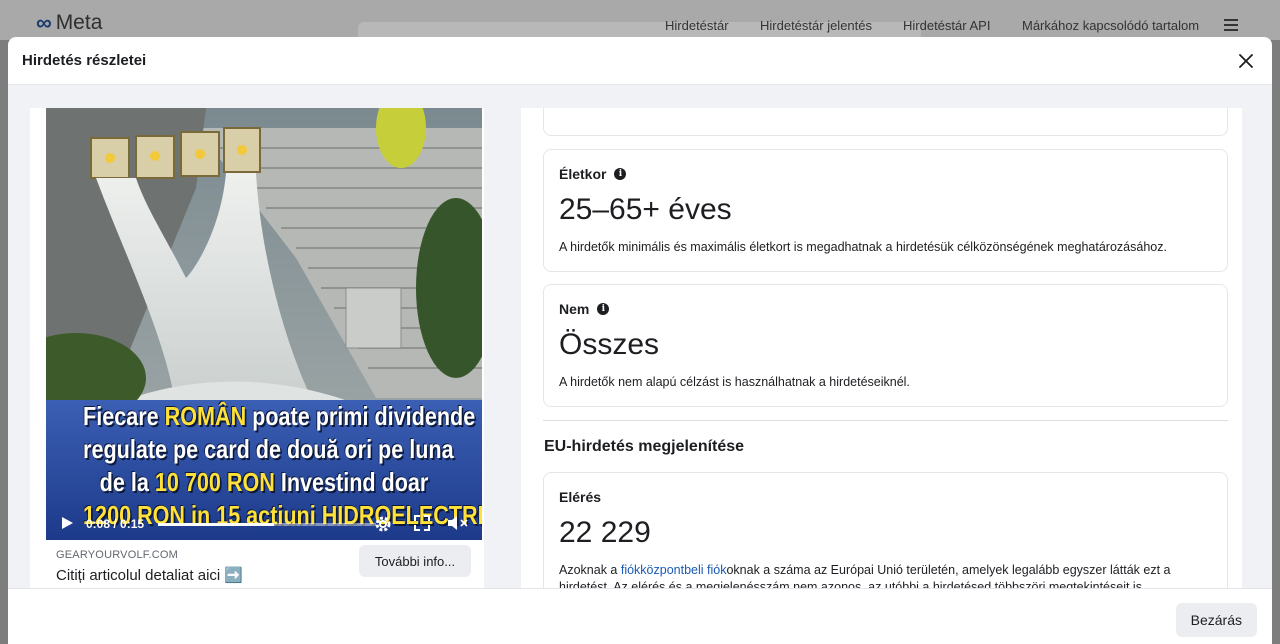 The image size is (1280, 644). I want to click on video-progress-bar, so click(267, 524).